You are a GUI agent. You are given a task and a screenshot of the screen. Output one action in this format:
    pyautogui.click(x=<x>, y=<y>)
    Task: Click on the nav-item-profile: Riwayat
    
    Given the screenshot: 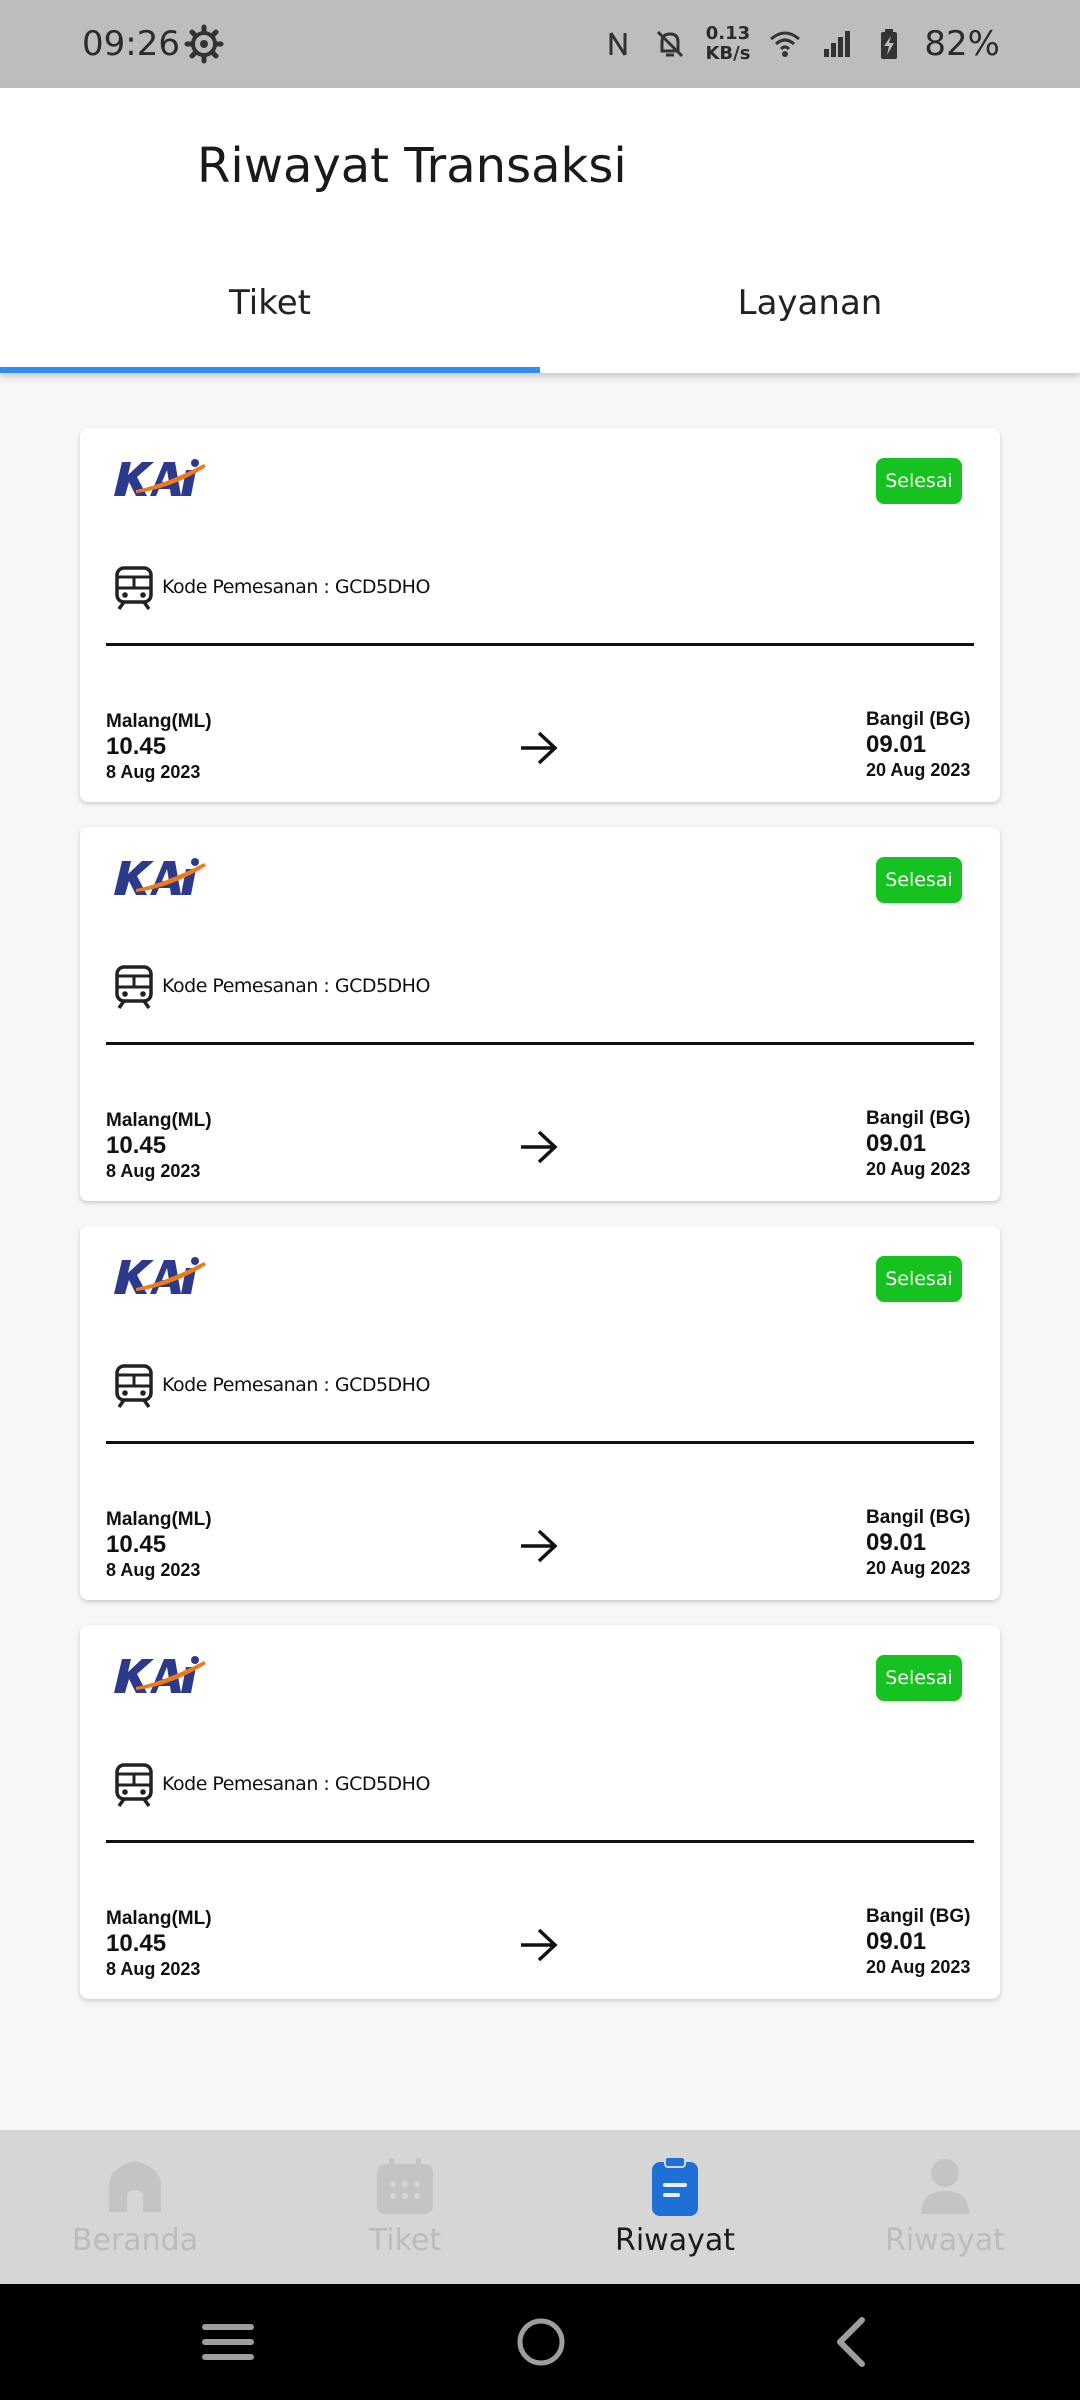 What is the action you would take?
    pyautogui.click(x=945, y=2207)
    